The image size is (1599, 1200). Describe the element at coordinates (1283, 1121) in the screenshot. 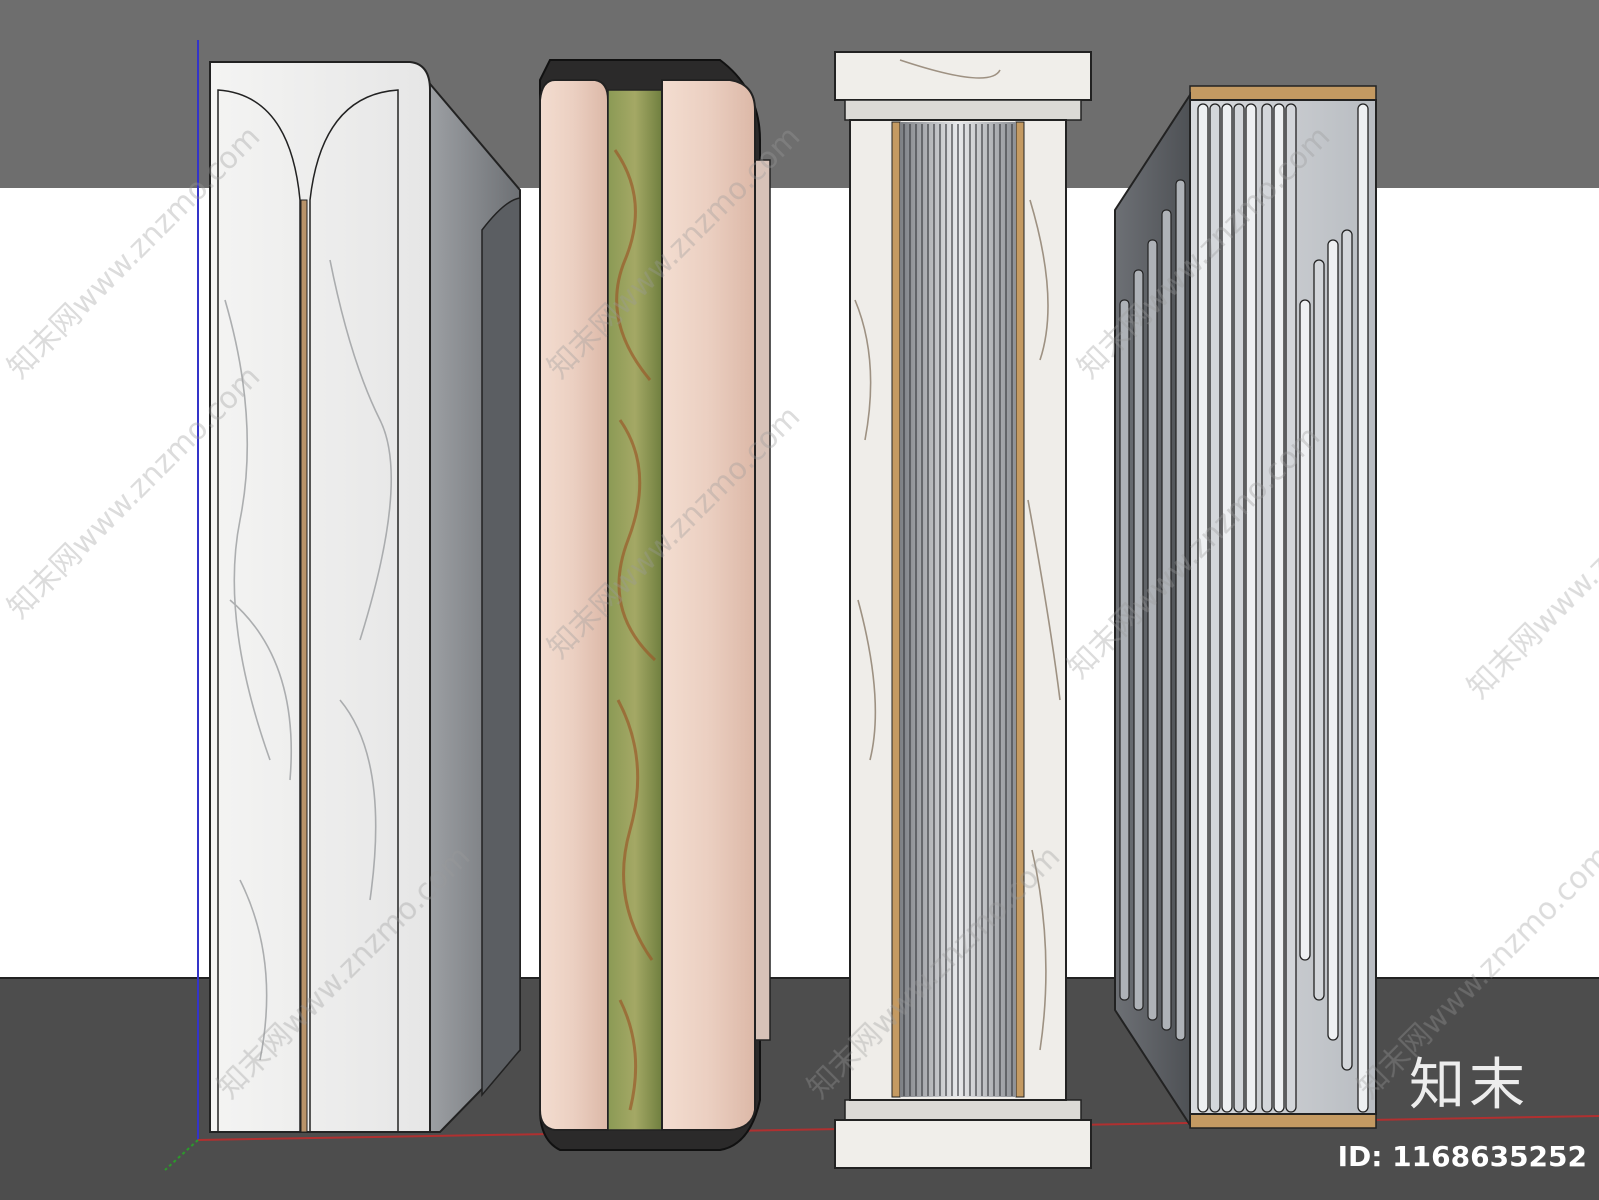

I see `column-4-brass-bottom` at that location.